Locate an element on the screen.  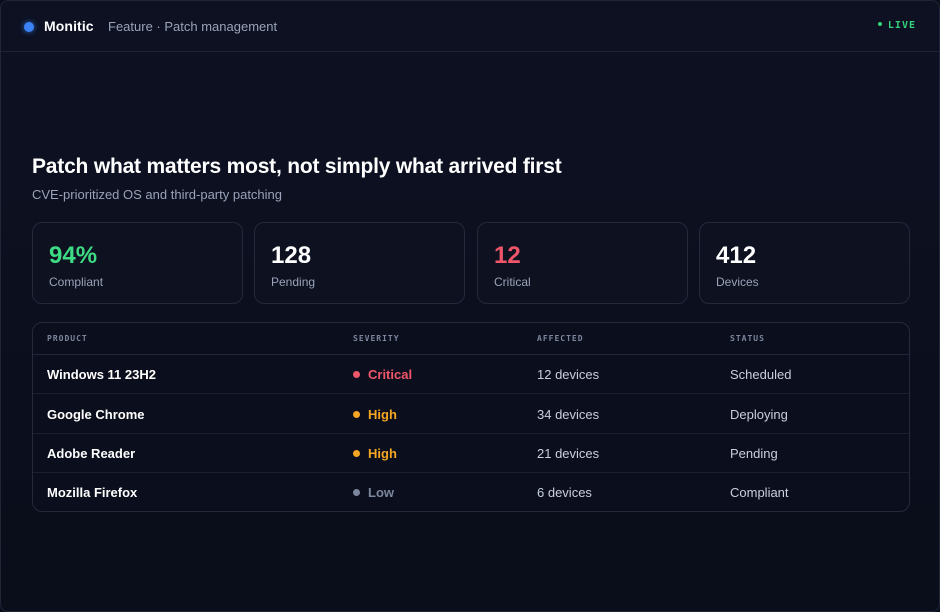
breadcrumb: Feature · Patch management is located at coordinates (193, 26).